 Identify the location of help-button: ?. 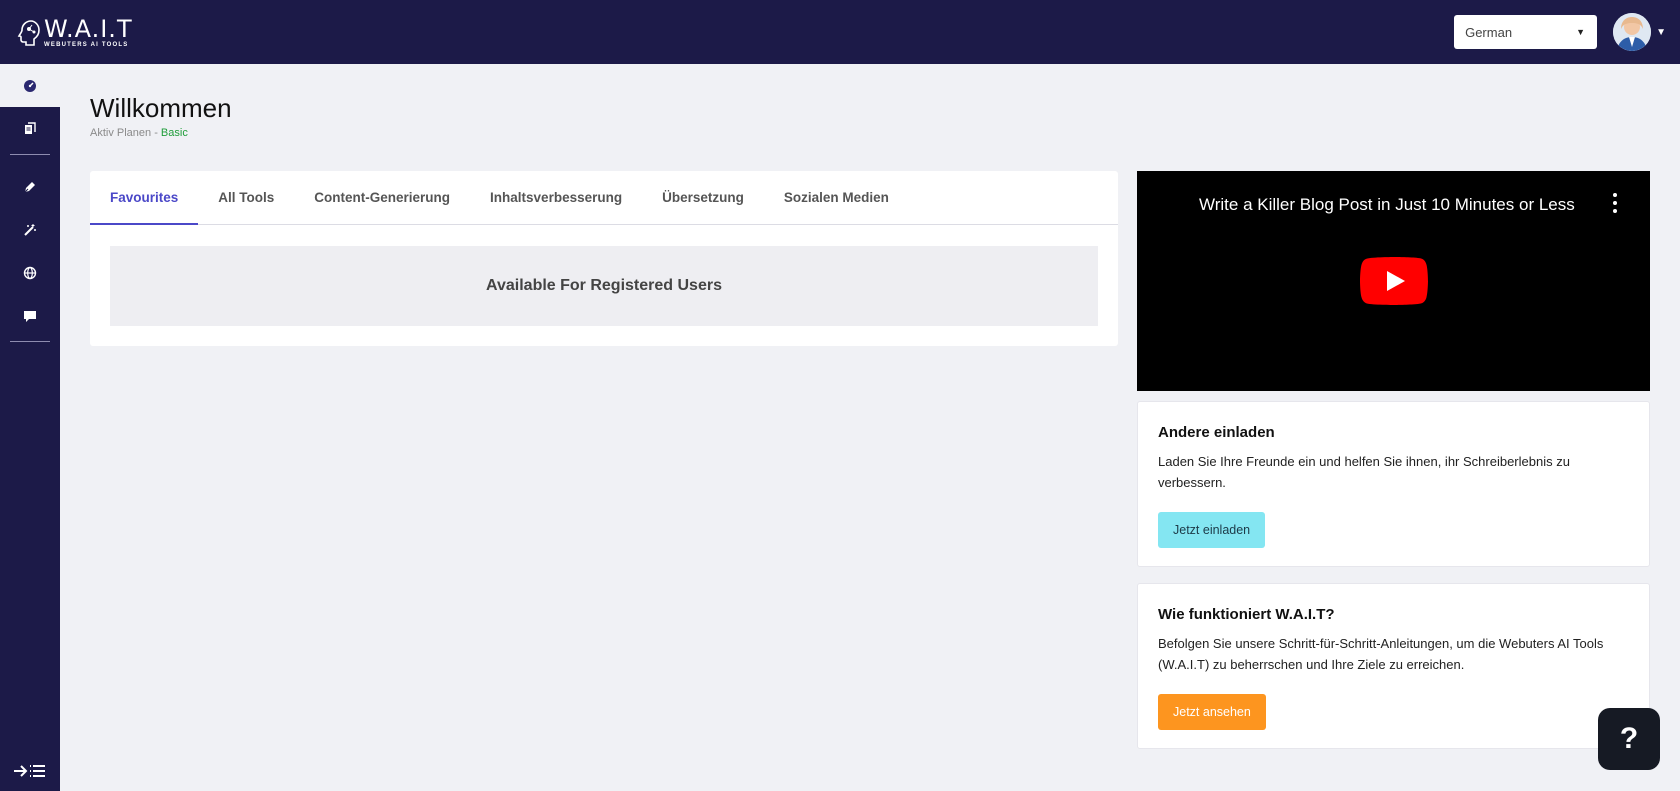
(1629, 739).